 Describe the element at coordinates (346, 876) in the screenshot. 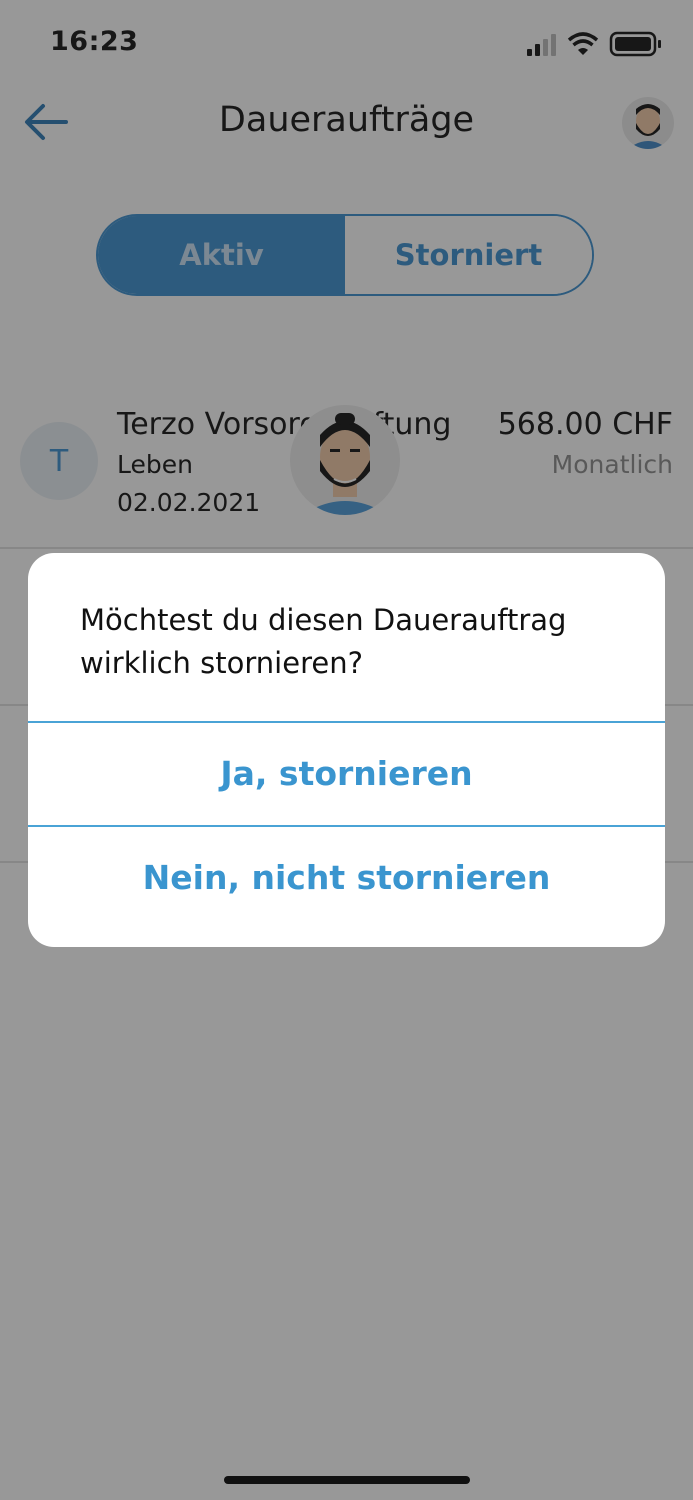

I see `dismiss-button: Nein, nicht stornieren` at that location.